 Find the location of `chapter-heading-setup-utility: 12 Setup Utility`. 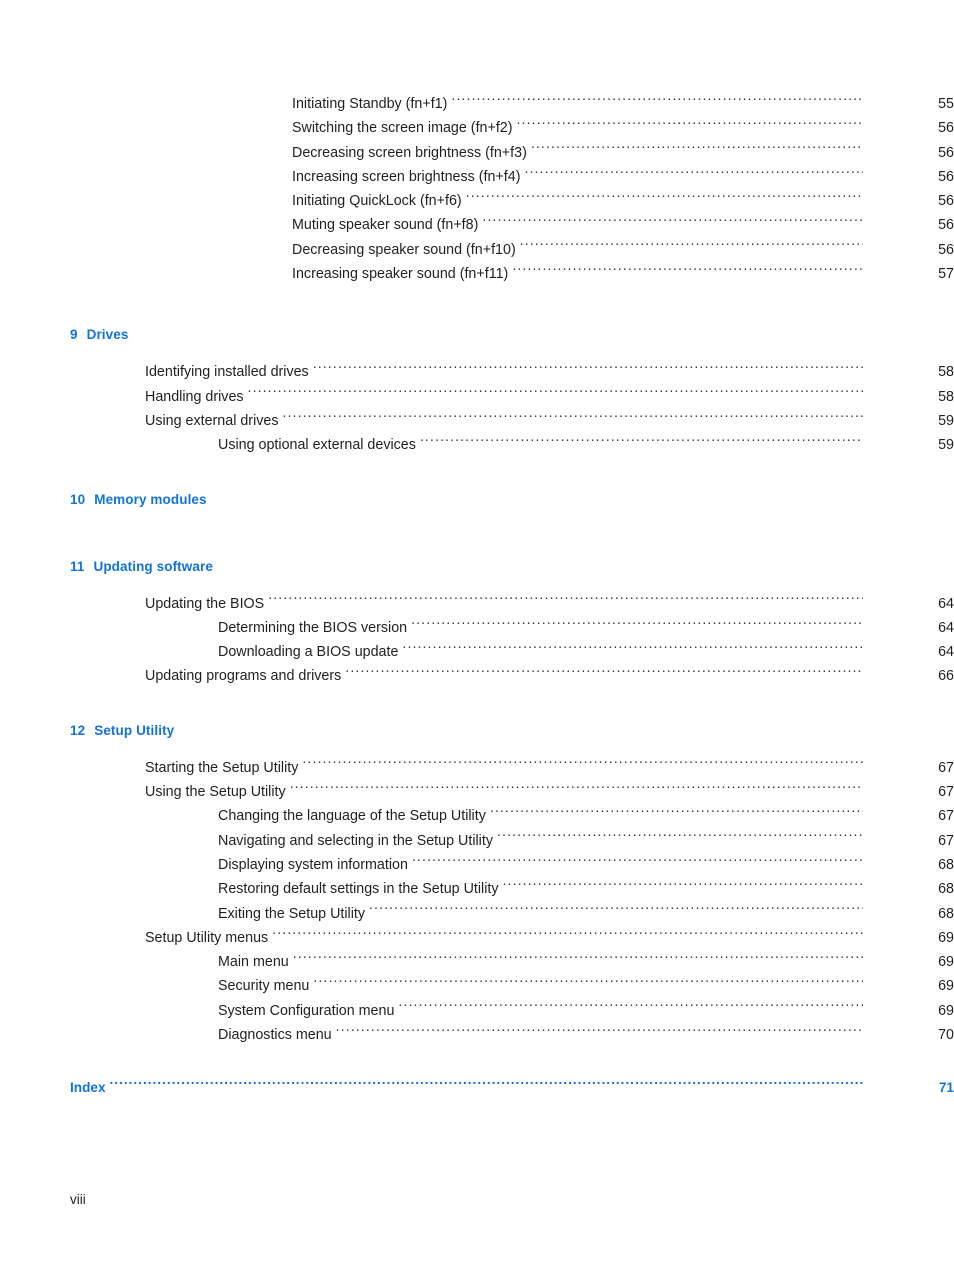

chapter-heading-setup-utility: 12 Setup Utility is located at coordinates (512, 730).